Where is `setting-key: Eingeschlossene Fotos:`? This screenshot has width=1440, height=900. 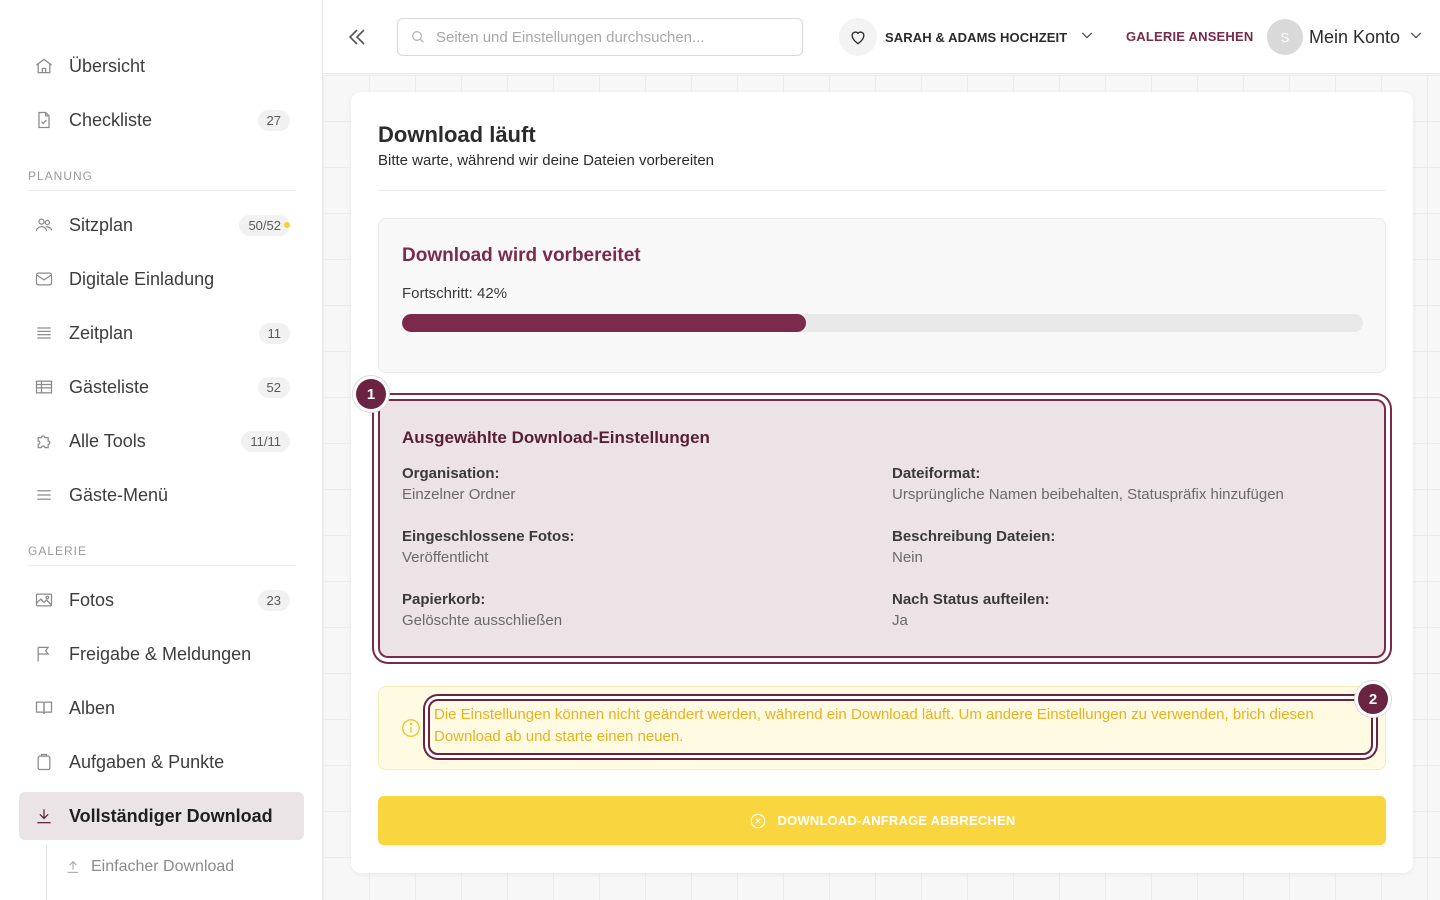
setting-key: Eingeschlossene Fotos: is located at coordinates (488, 536).